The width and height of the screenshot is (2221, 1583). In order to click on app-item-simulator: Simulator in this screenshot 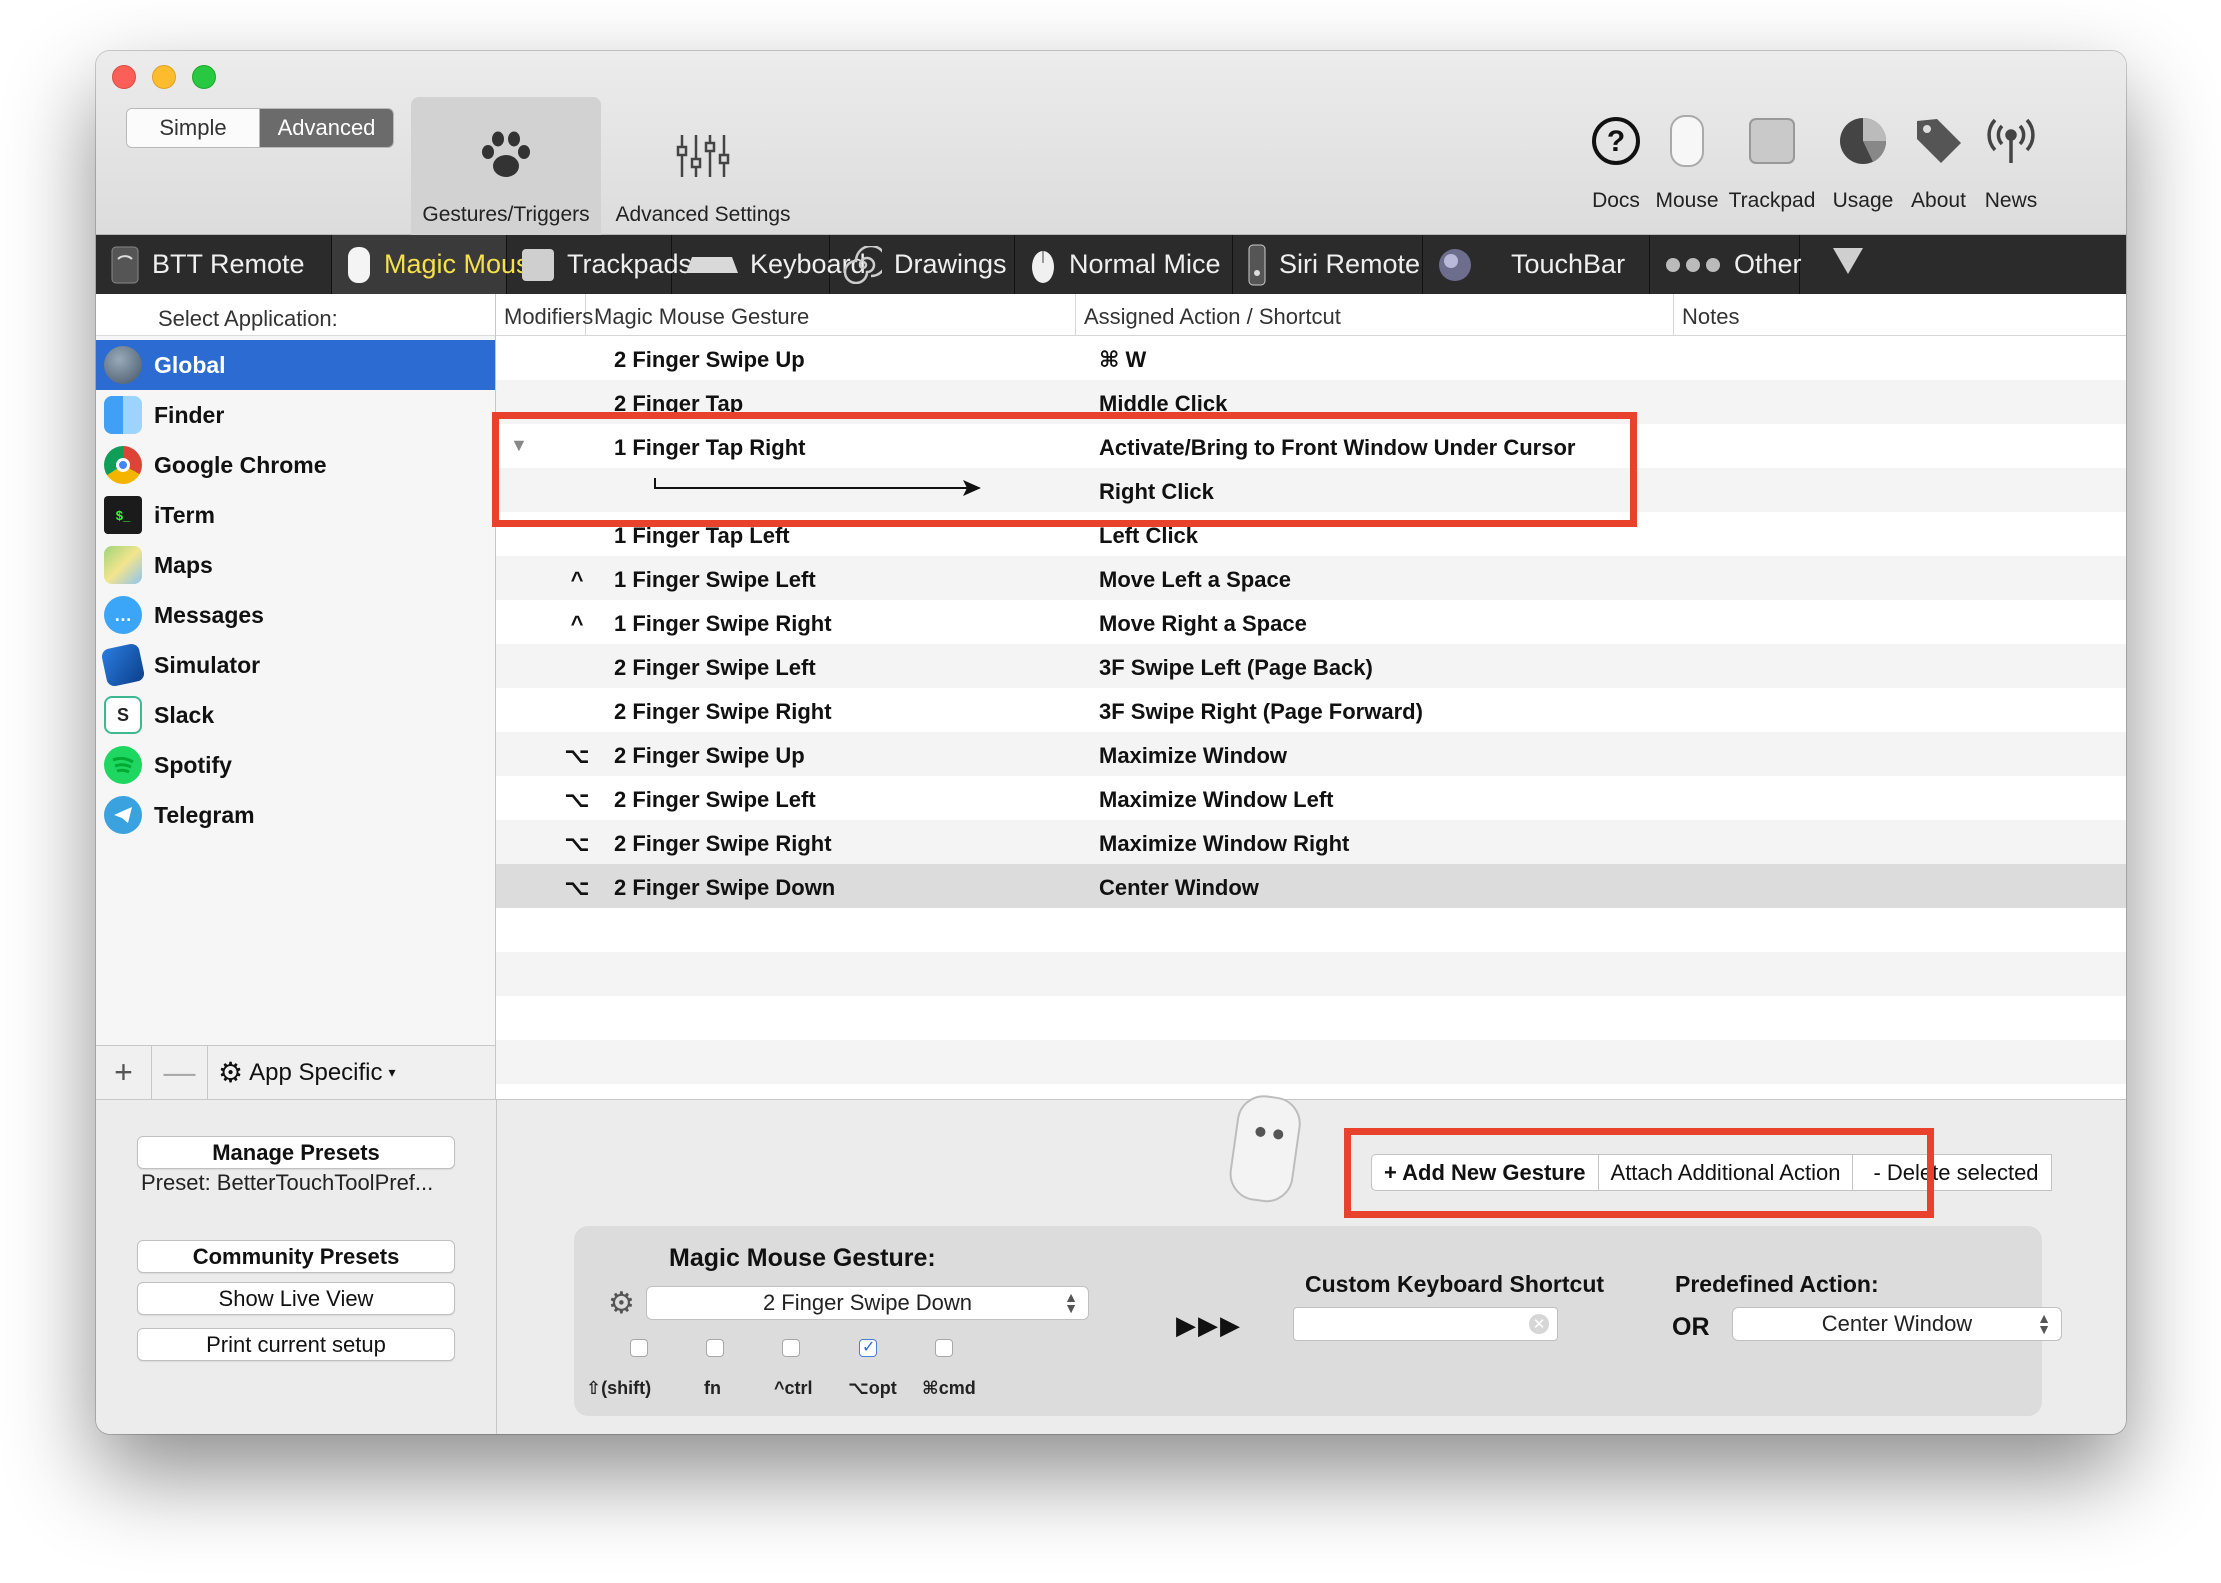, I will do `click(295, 665)`.